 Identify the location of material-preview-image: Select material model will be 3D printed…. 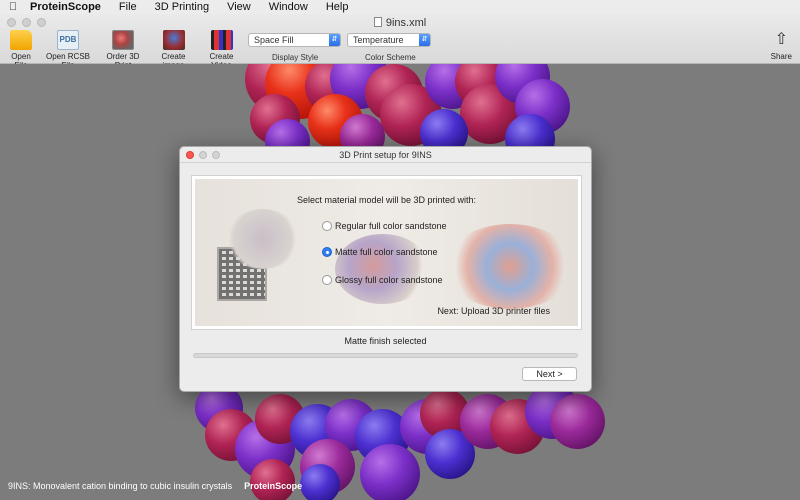
(386, 252).